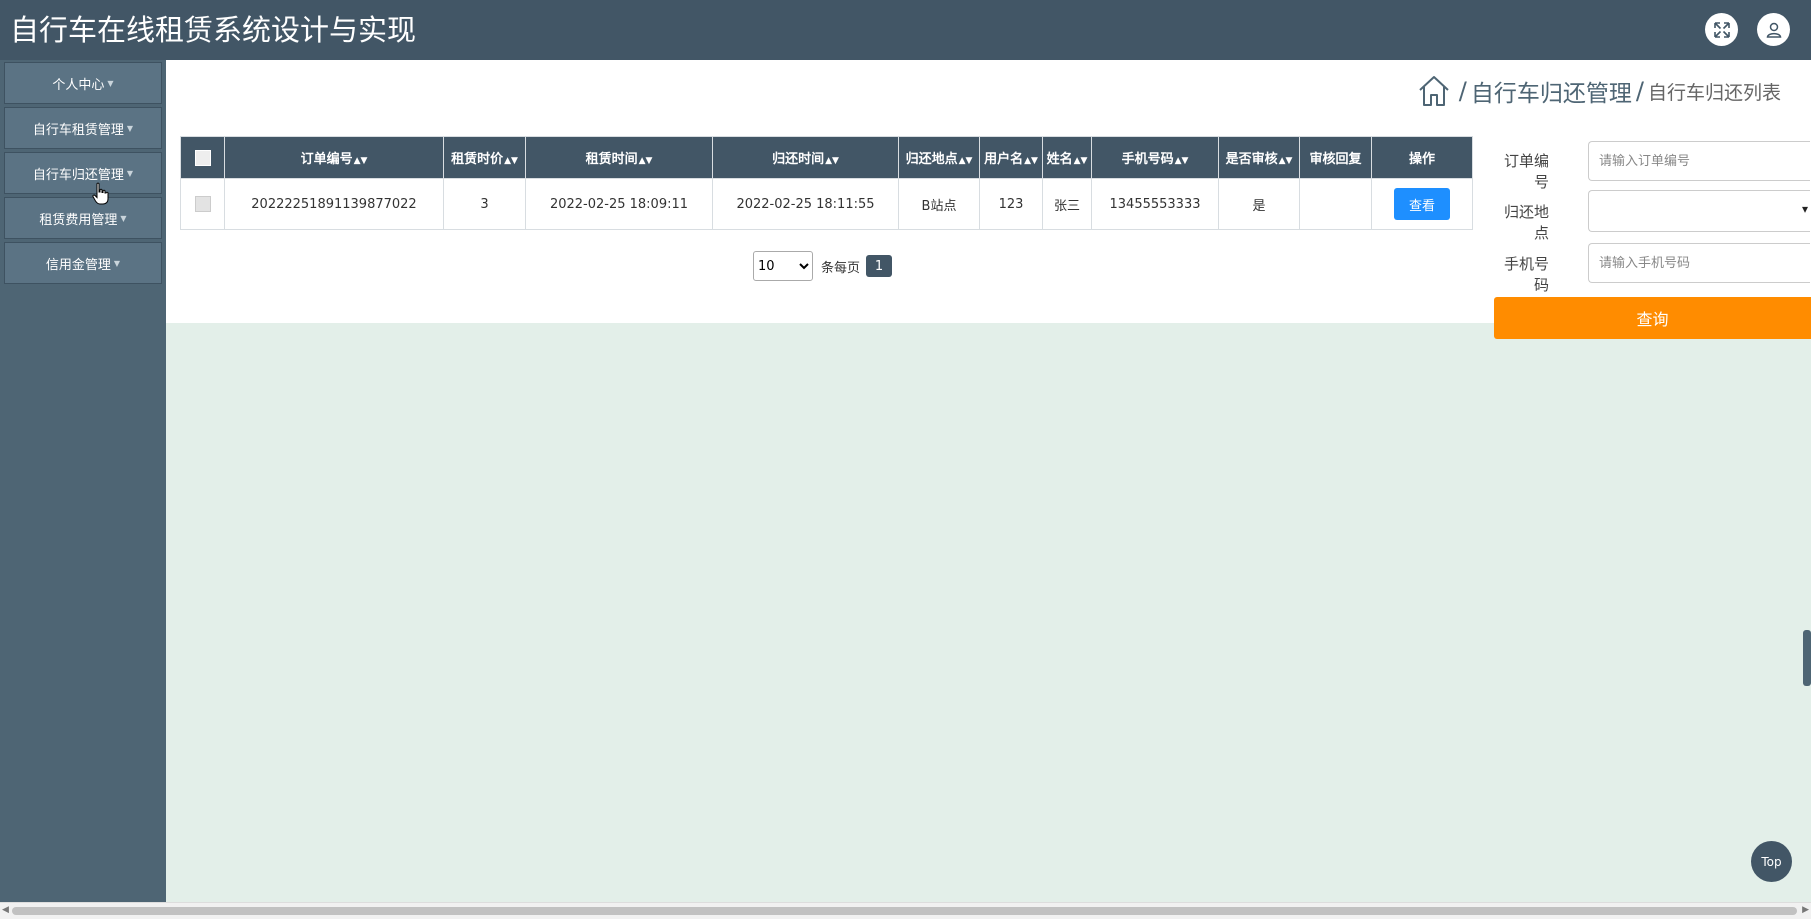  Describe the element at coordinates (1807, 658) in the screenshot. I see `side-scroll-indicator` at that location.